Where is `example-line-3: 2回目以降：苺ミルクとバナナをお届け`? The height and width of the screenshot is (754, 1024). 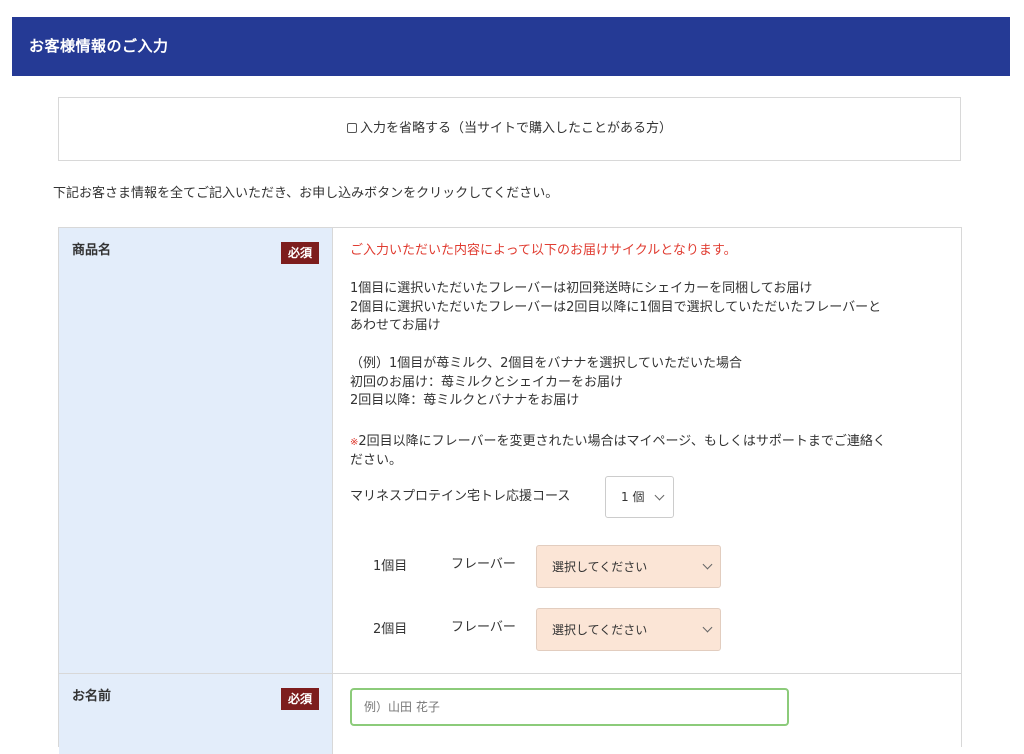 example-line-3: 2回目以降：苺ミルクとバナナをお届け is located at coordinates (465, 400).